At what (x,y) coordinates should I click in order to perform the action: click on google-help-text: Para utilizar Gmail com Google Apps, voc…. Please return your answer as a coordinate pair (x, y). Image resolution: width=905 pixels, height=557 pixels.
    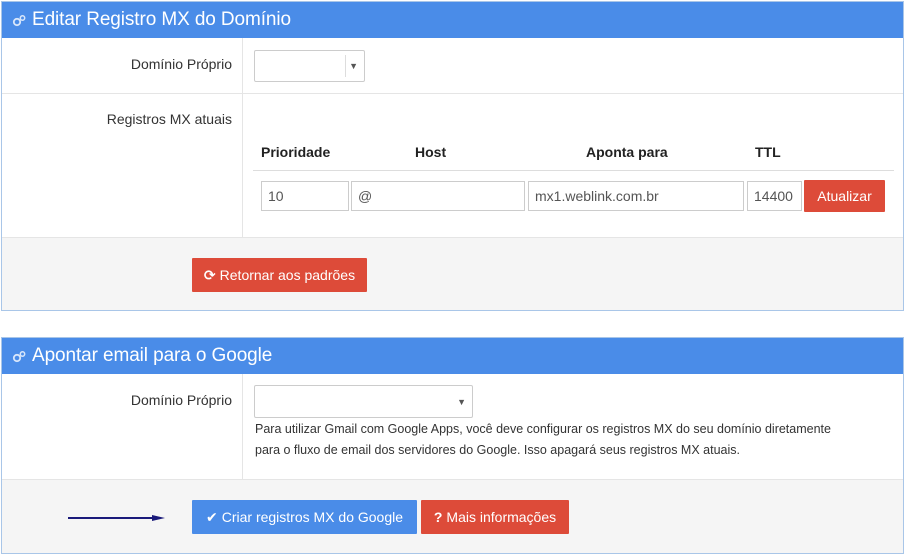
    Looking at the image, I should click on (575, 440).